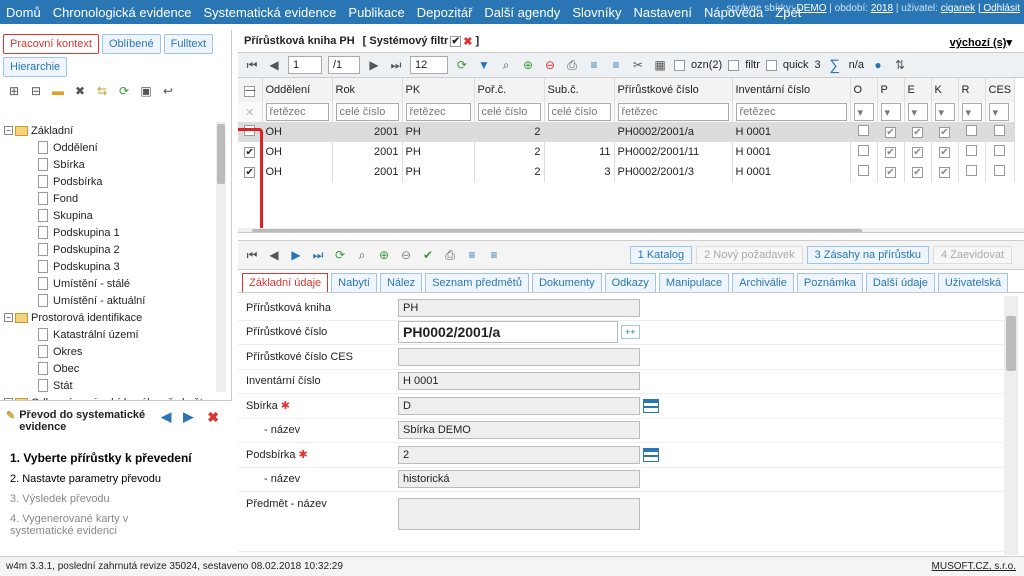 Image resolution: width=1024 pixels, height=576 pixels. Describe the element at coordinates (274, 255) in the screenshot. I see `prev-record-icon: ◀` at that location.